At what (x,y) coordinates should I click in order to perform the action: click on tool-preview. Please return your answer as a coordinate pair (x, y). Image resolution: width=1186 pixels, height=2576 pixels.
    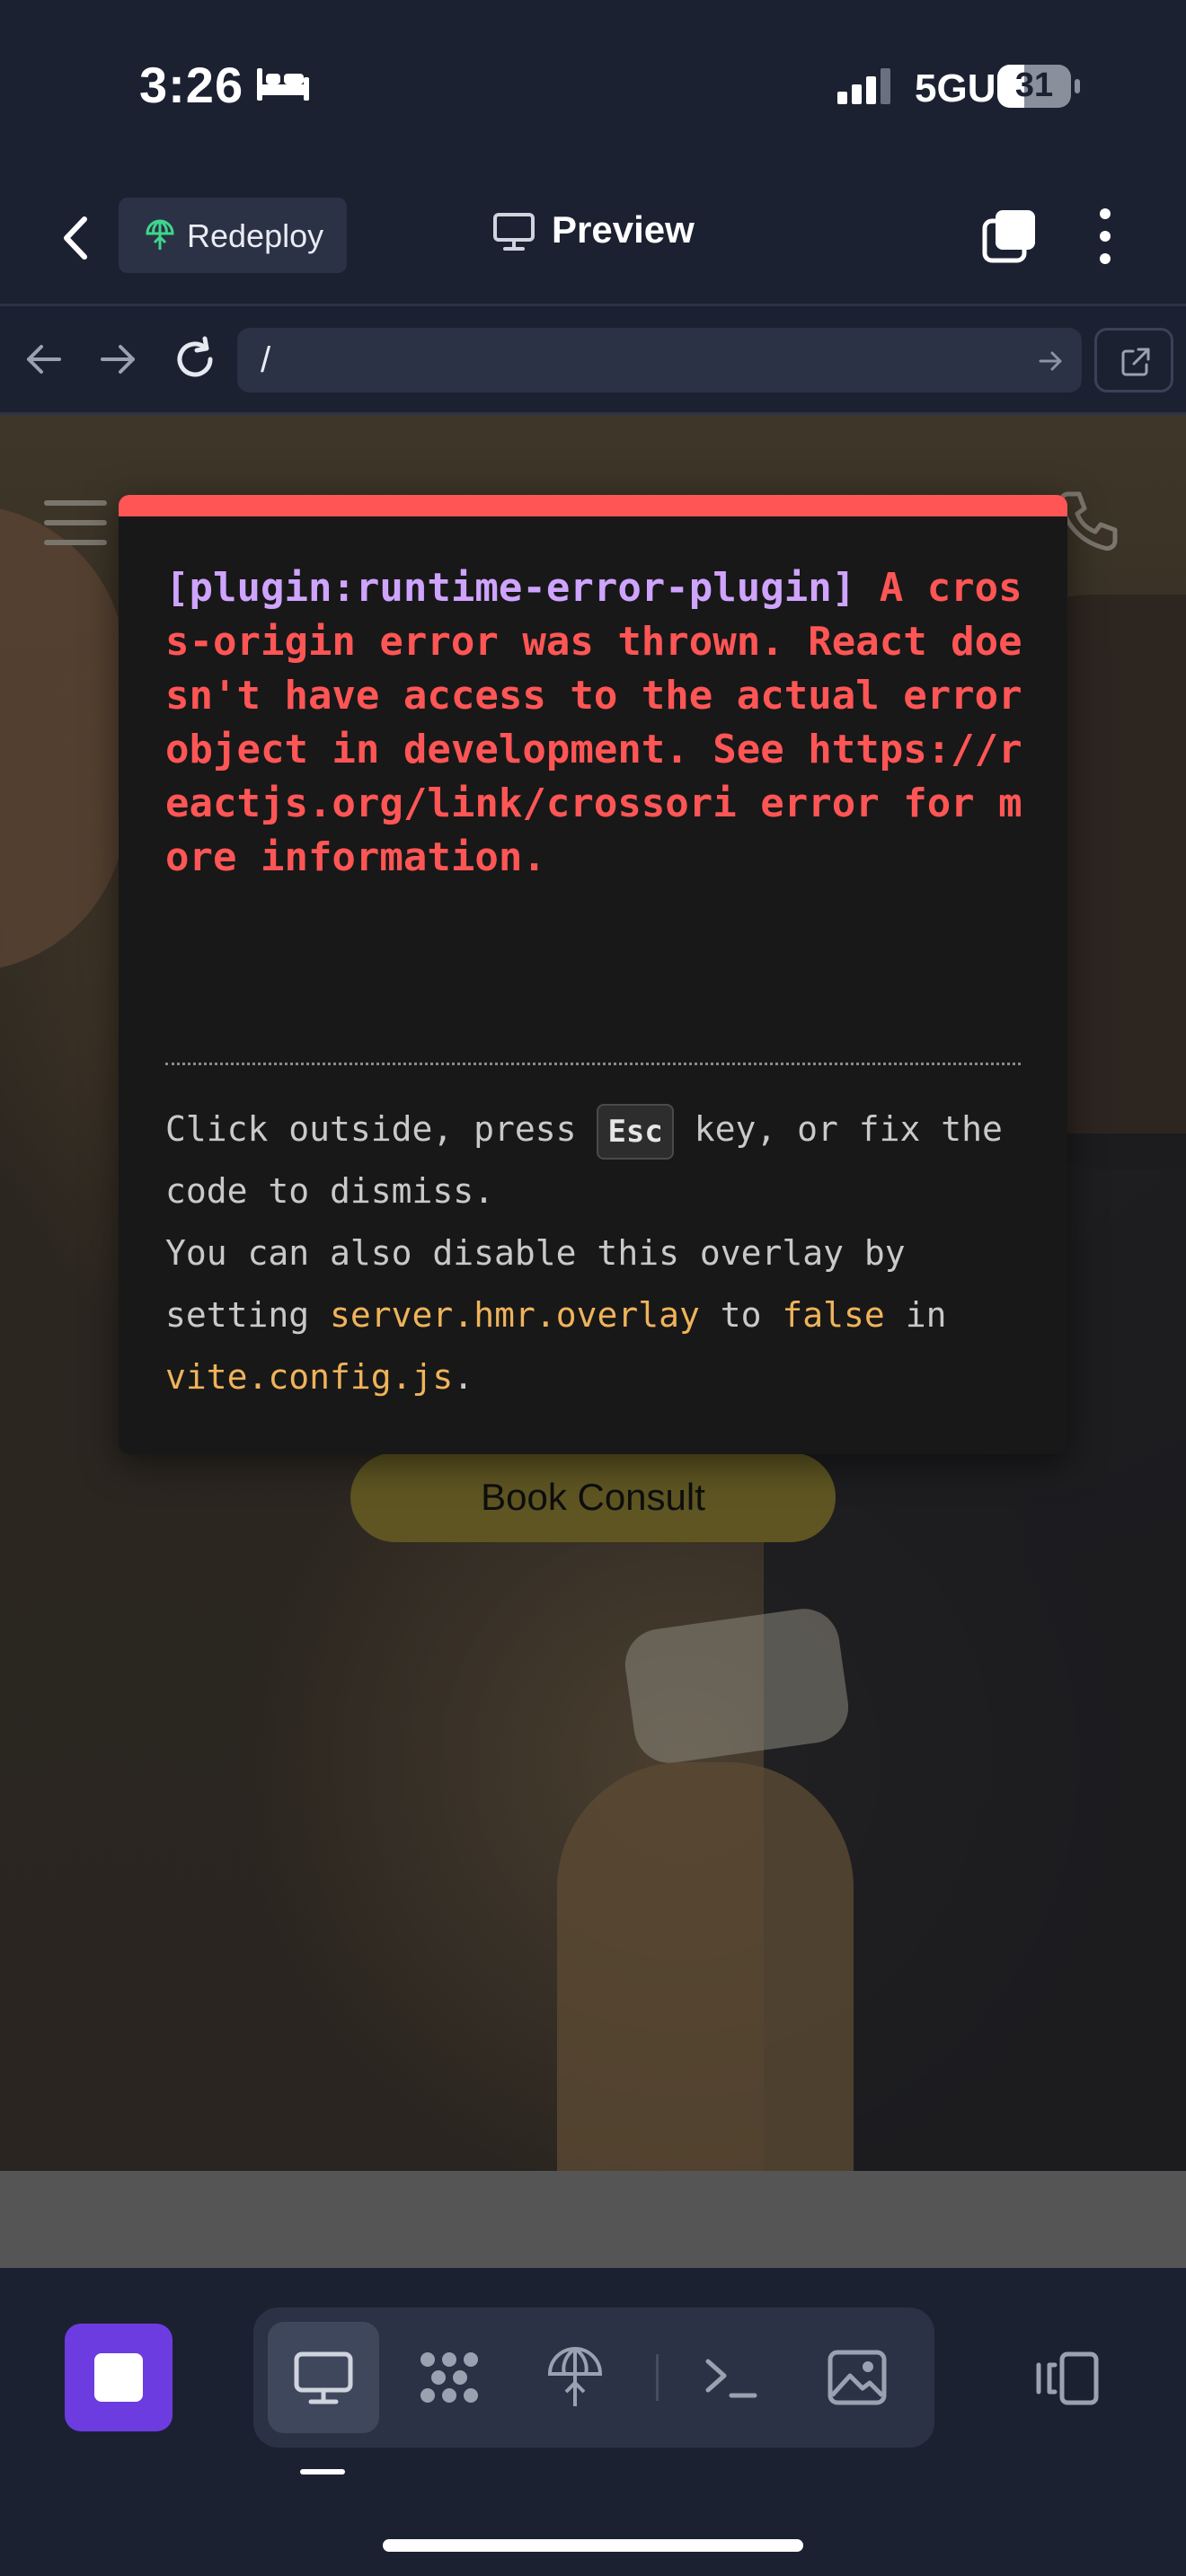
    Looking at the image, I should click on (323, 2377).